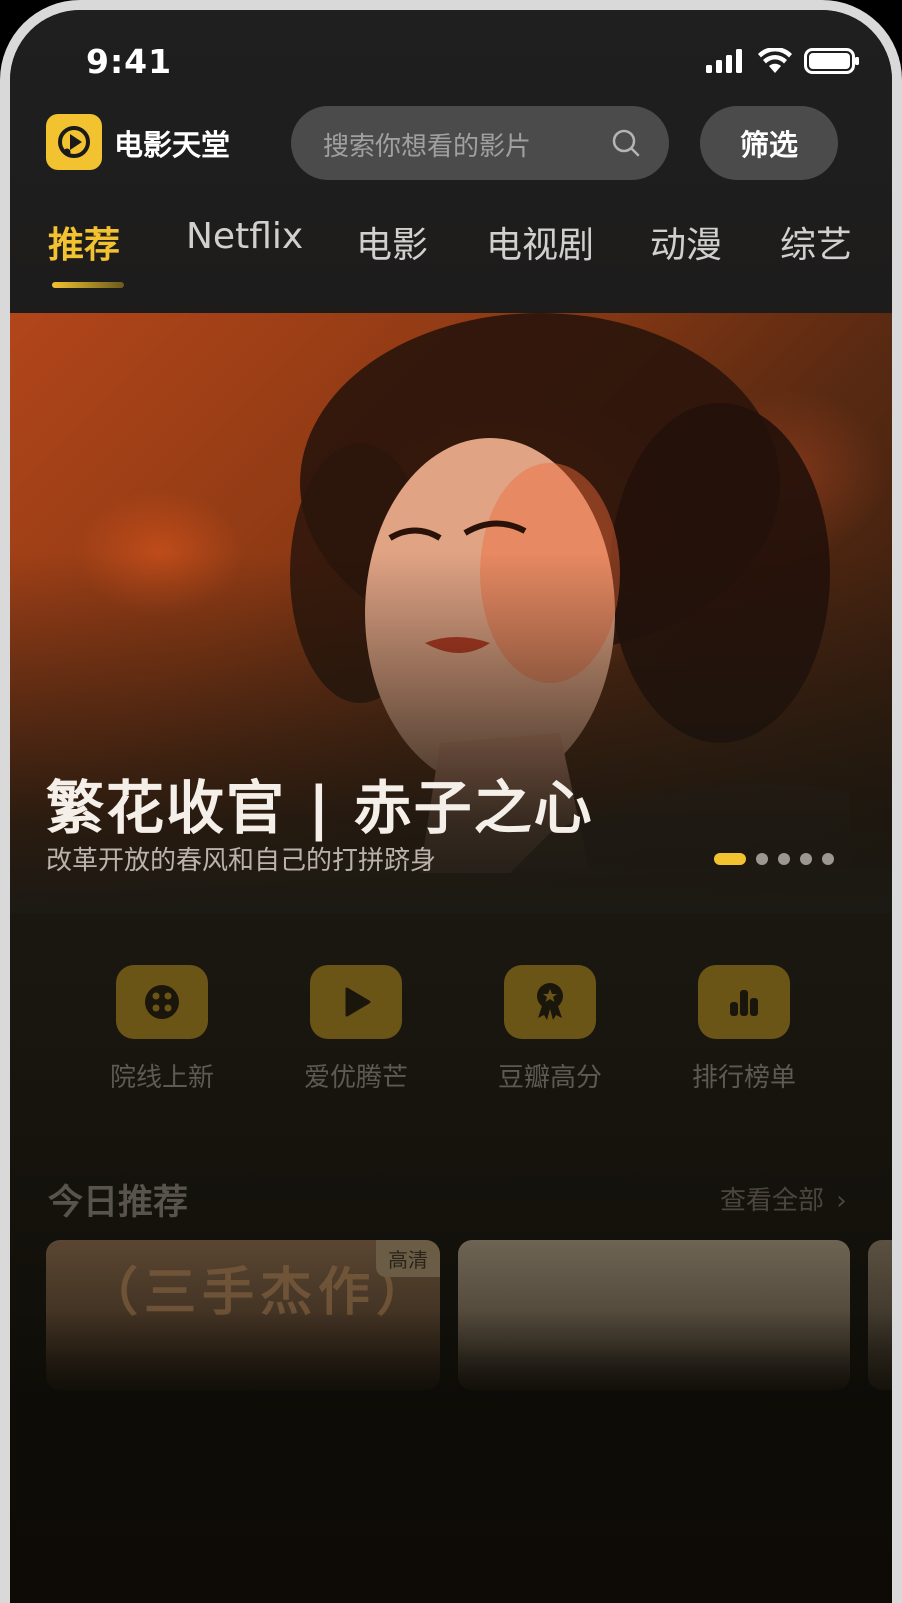  Describe the element at coordinates (451, 1035) in the screenshot. I see `quick-entries: 院线上新 爱优腾芒 豆瓣高分 排行榜单` at that location.